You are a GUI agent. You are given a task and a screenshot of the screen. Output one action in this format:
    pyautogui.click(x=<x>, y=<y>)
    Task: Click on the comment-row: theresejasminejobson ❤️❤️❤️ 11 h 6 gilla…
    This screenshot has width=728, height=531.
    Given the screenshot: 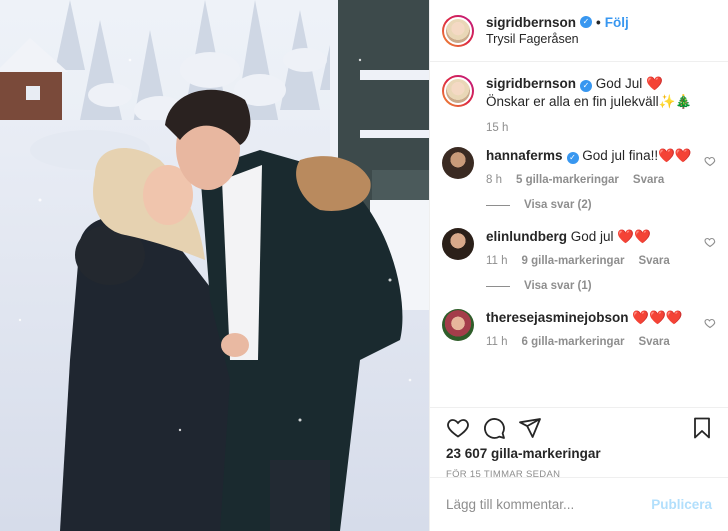 What is the action you would take?
    pyautogui.click(x=579, y=329)
    